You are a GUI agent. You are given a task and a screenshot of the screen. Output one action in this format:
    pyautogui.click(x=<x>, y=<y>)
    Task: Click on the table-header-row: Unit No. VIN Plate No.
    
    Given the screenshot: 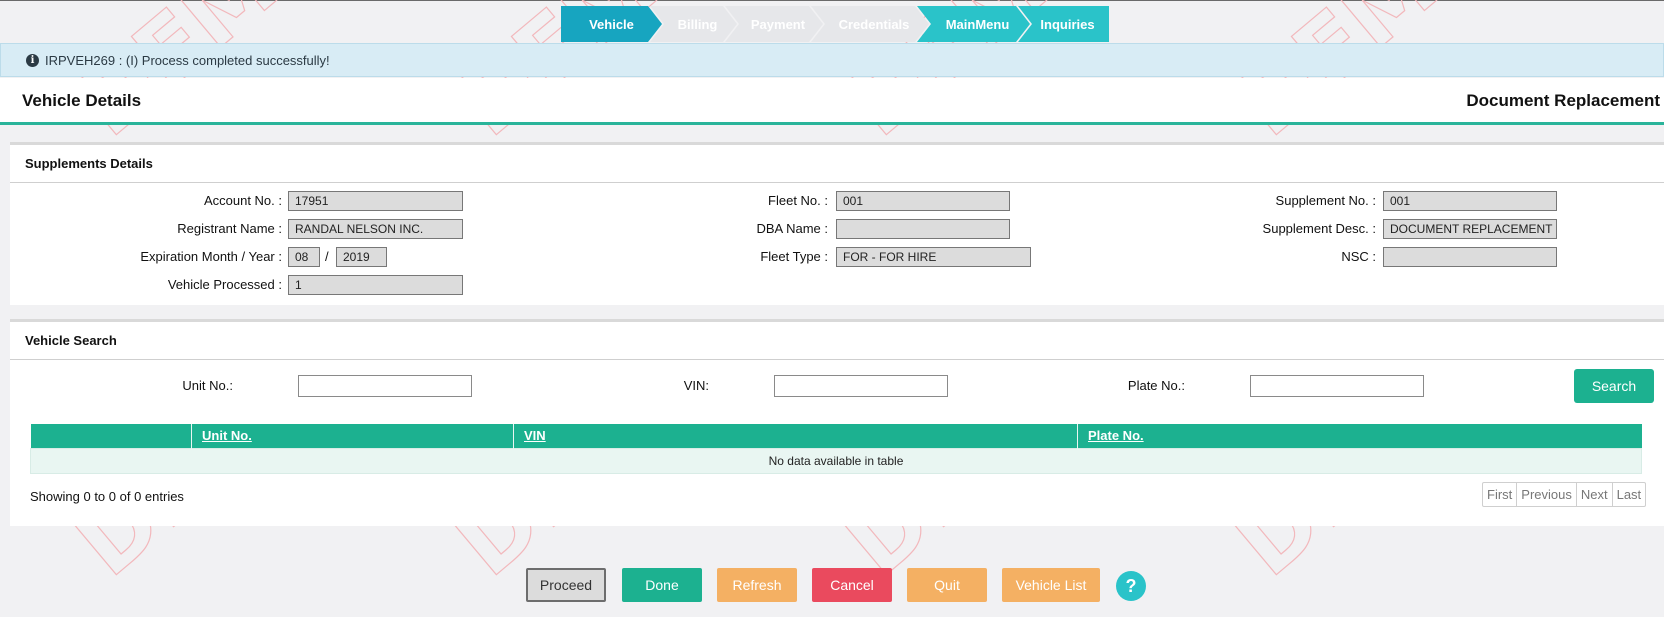 What is the action you would take?
    pyautogui.click(x=836, y=436)
    